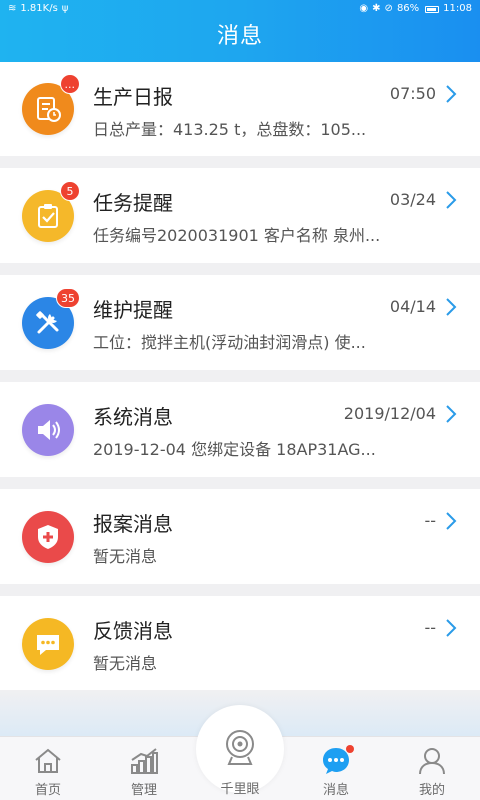 This screenshot has width=480, height=800. What do you see at coordinates (364, 8) in the screenshot?
I see `eye-icon: ◉` at bounding box center [364, 8].